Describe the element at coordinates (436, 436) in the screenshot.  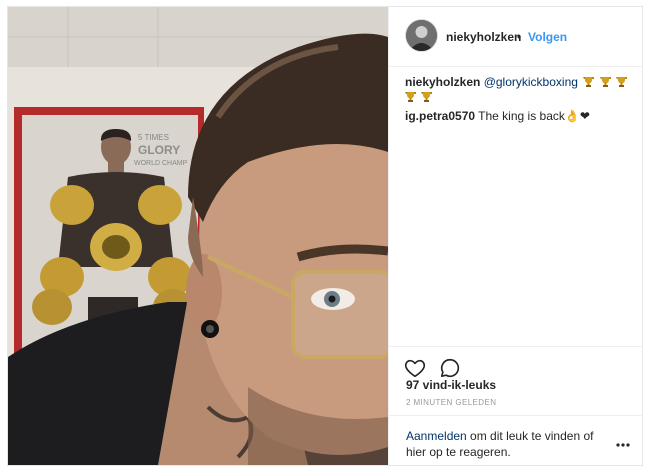
I see `login-link: Aanmelden` at that location.